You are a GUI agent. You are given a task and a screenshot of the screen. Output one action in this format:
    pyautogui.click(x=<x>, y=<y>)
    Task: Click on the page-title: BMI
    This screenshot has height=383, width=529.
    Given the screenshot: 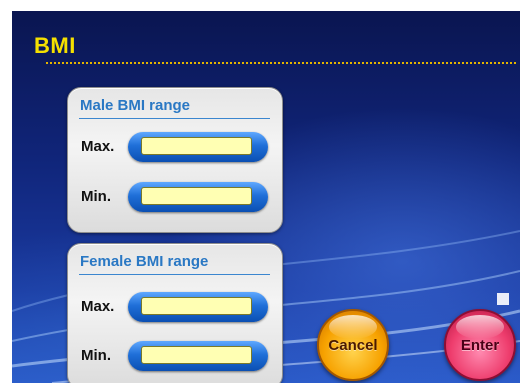 What is the action you would take?
    pyautogui.click(x=55, y=45)
    